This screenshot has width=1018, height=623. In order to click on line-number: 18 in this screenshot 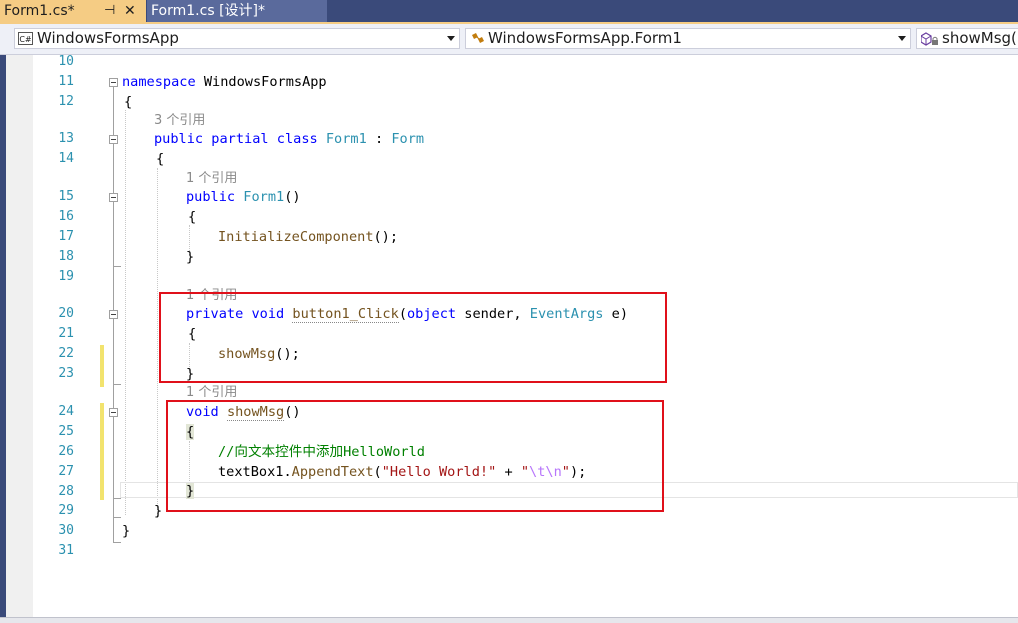, I will do `click(66, 256)`.